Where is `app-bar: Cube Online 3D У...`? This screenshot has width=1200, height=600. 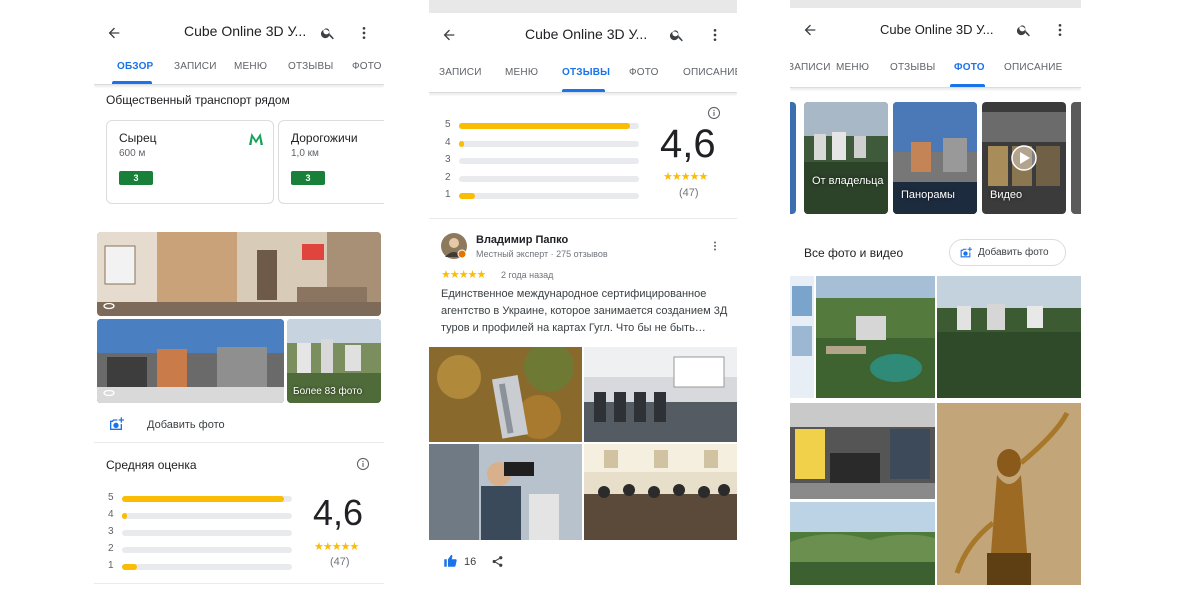 app-bar: Cube Online 3D У... is located at coordinates (935, 30).